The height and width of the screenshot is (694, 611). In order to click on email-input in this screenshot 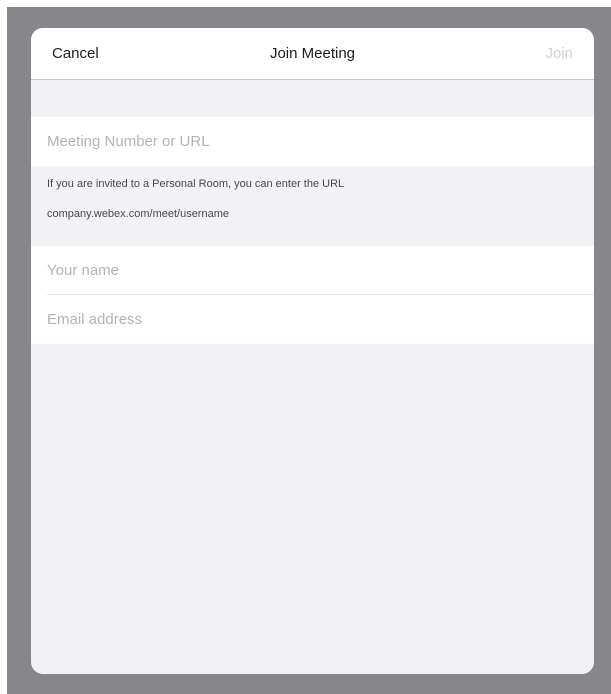, I will do `click(312, 319)`.